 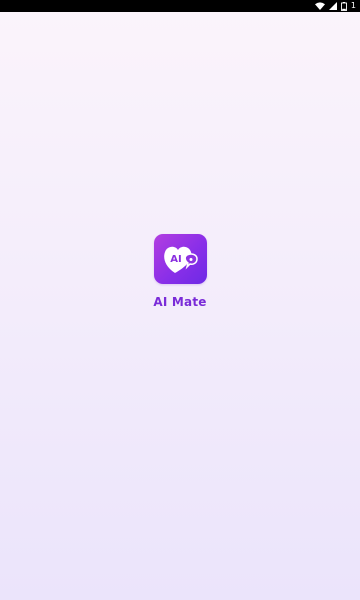 What do you see at coordinates (319, 6) in the screenshot?
I see `wifi-icon` at bounding box center [319, 6].